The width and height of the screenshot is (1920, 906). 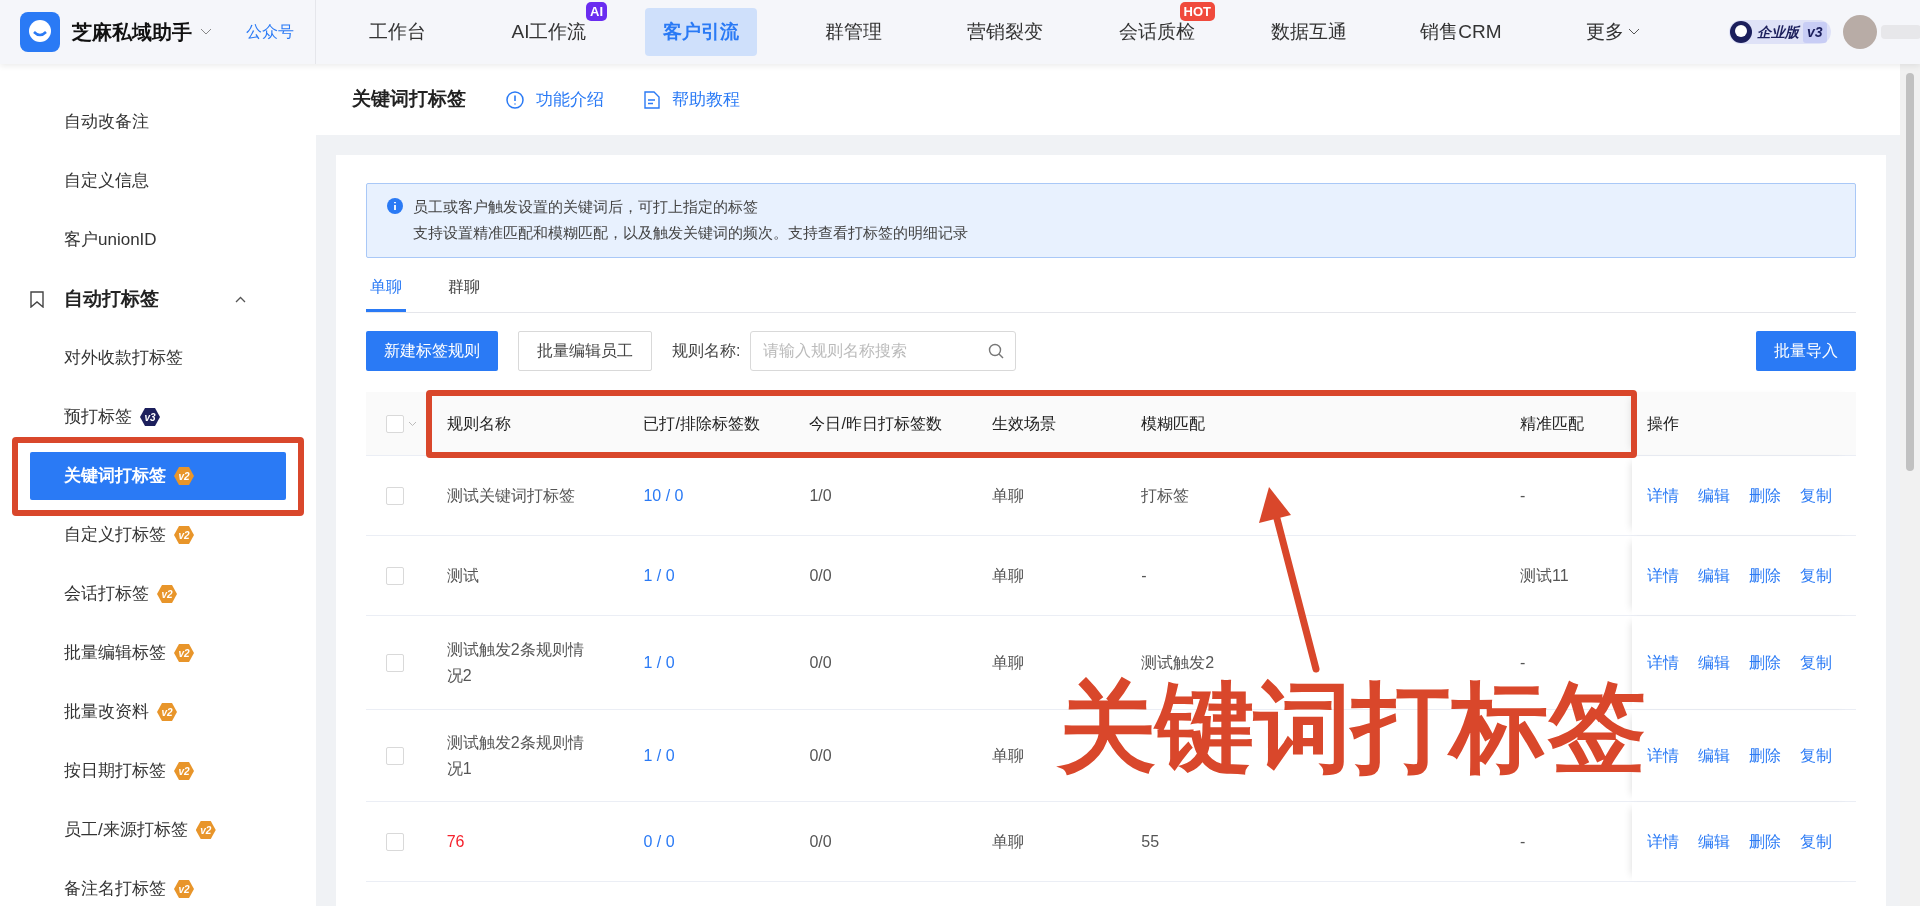 I want to click on notice-text: 员工或客户触发设置的关键词后，可打上指定的标签, so click(x=586, y=207).